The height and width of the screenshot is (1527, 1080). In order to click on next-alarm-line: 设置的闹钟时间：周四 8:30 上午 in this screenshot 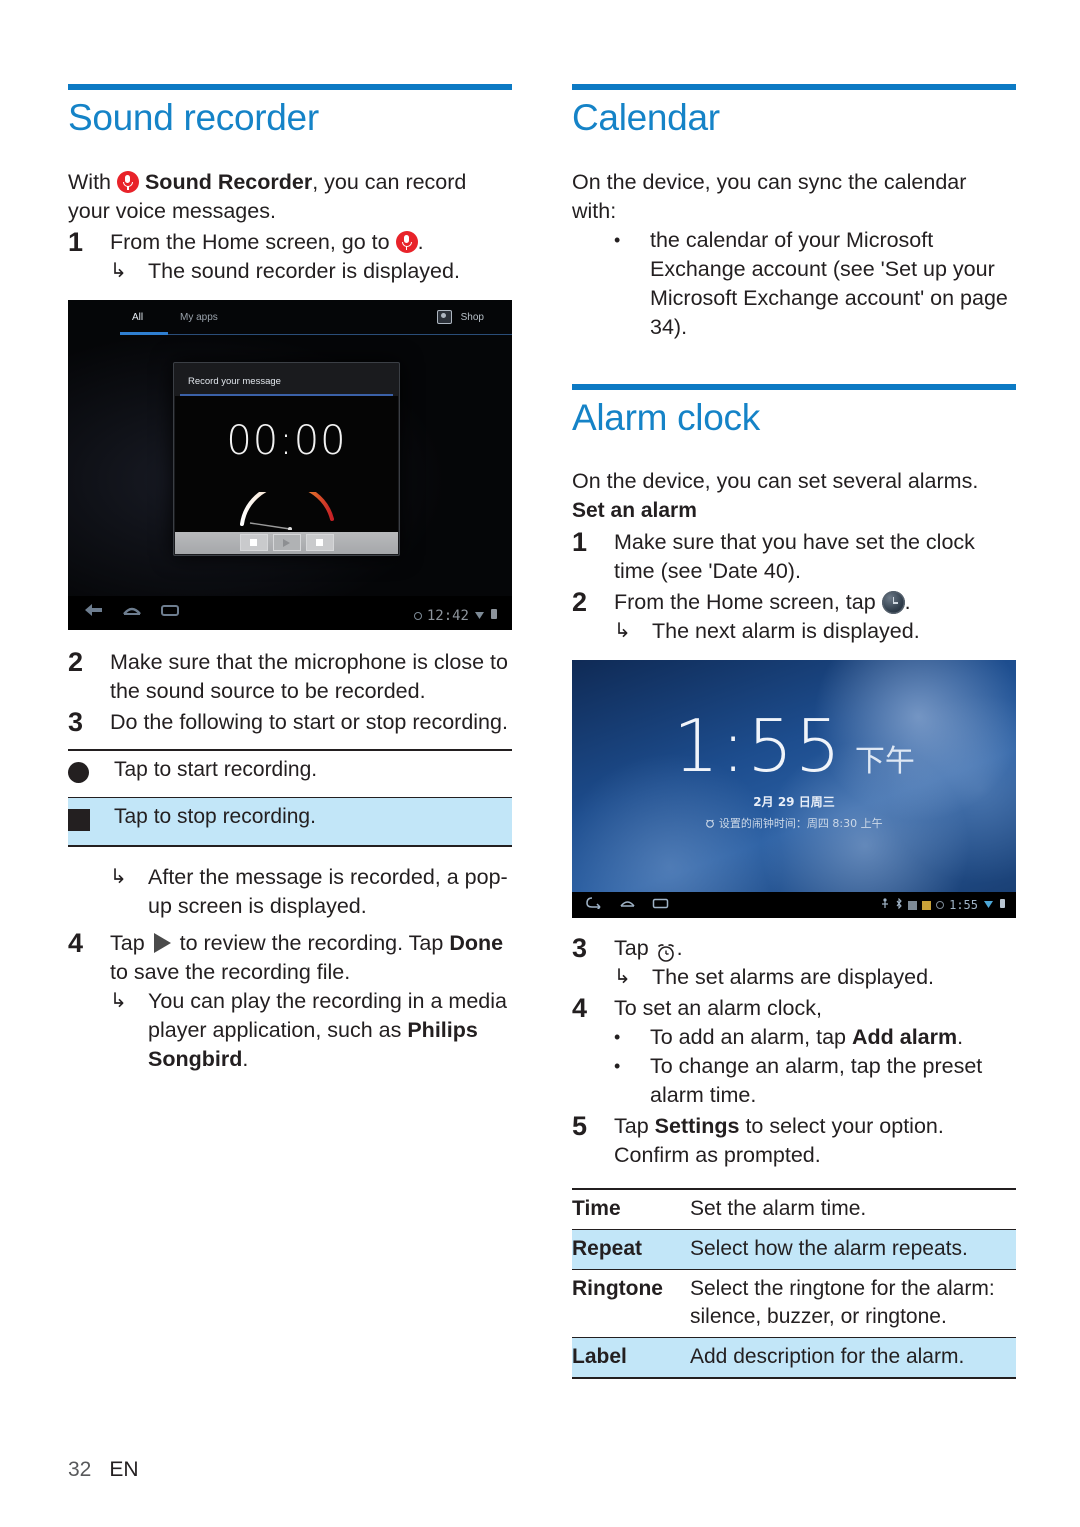, I will do `click(794, 823)`.